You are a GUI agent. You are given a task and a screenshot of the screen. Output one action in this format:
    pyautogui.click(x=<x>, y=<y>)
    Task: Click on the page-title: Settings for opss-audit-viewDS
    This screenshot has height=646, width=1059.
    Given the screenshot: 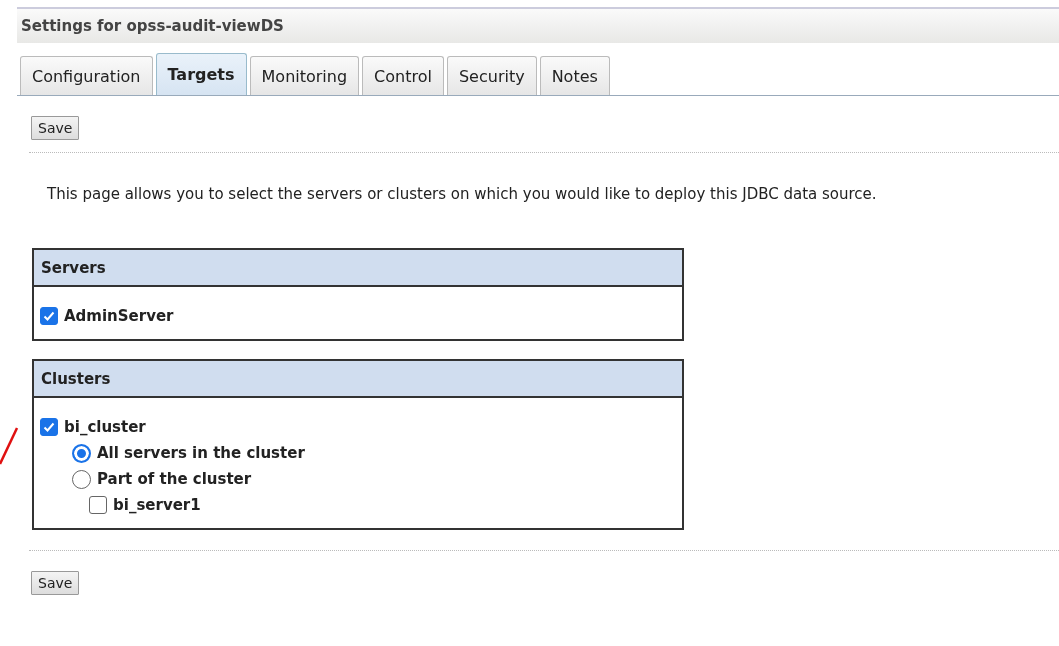 What is the action you would take?
    pyautogui.click(x=152, y=26)
    